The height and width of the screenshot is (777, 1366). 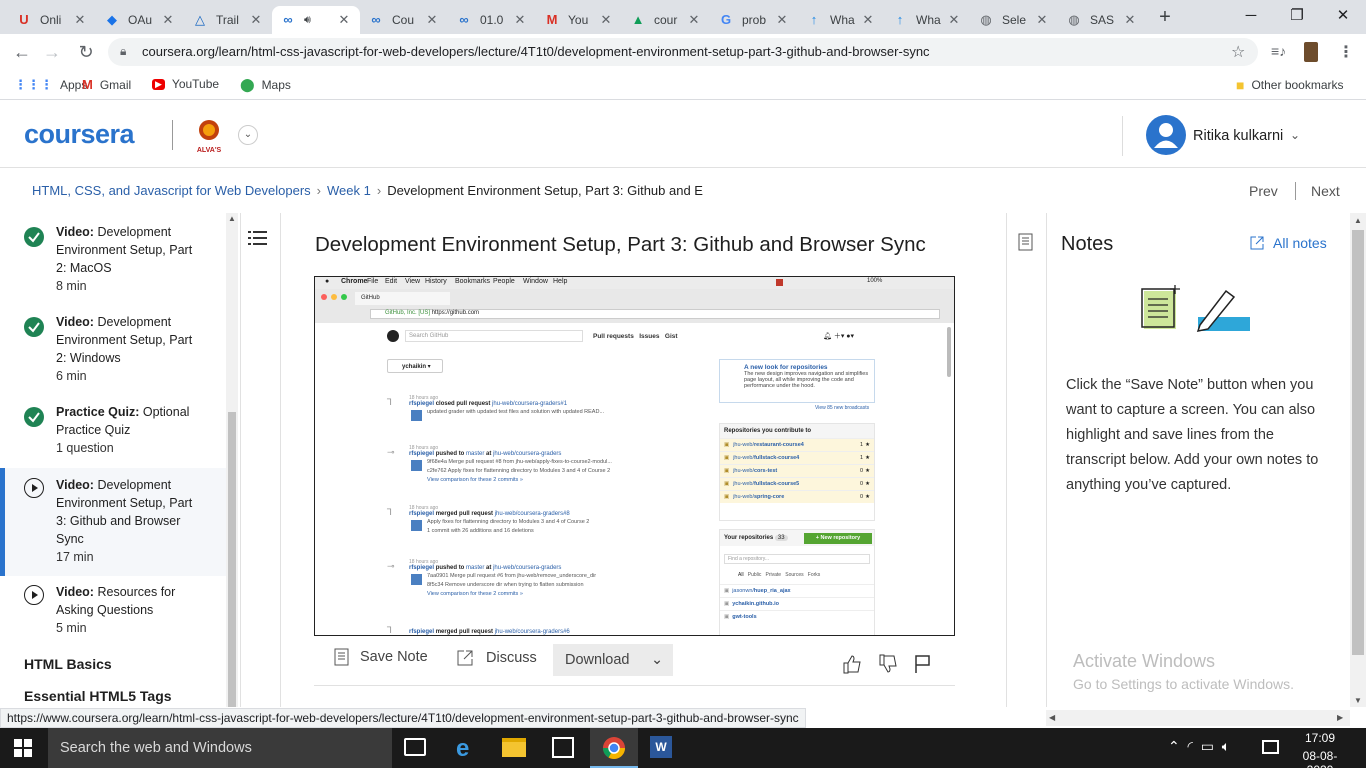 I want to click on media-control-icon: ≡♪, so click(x=1278, y=51).